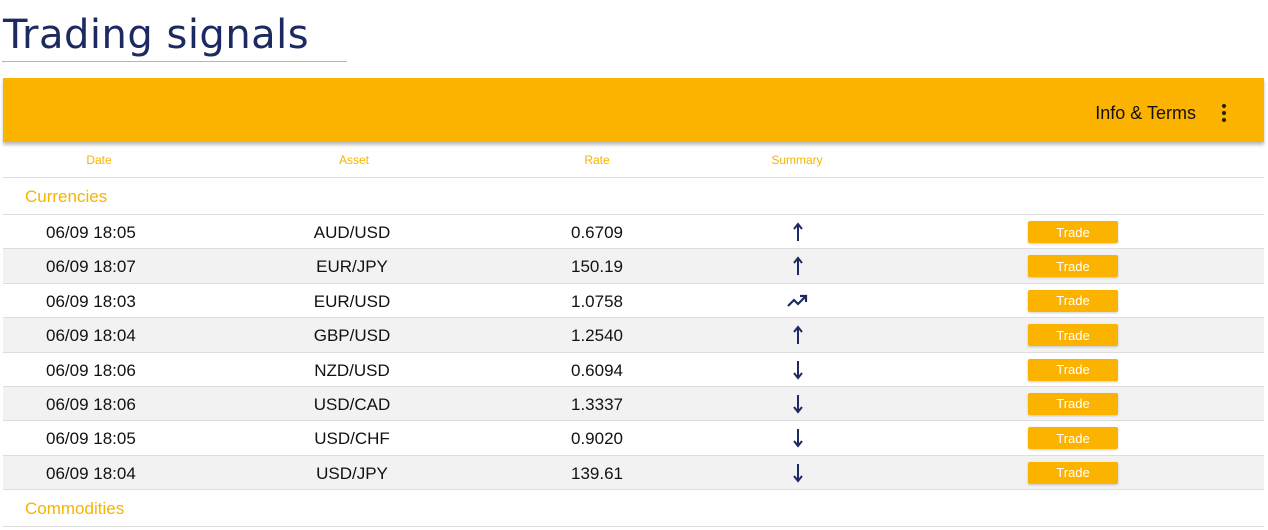 The height and width of the screenshot is (530, 1268). I want to click on table-row: 06/09 18:06 USD/CAD 1.3337 Trade, so click(633, 404).